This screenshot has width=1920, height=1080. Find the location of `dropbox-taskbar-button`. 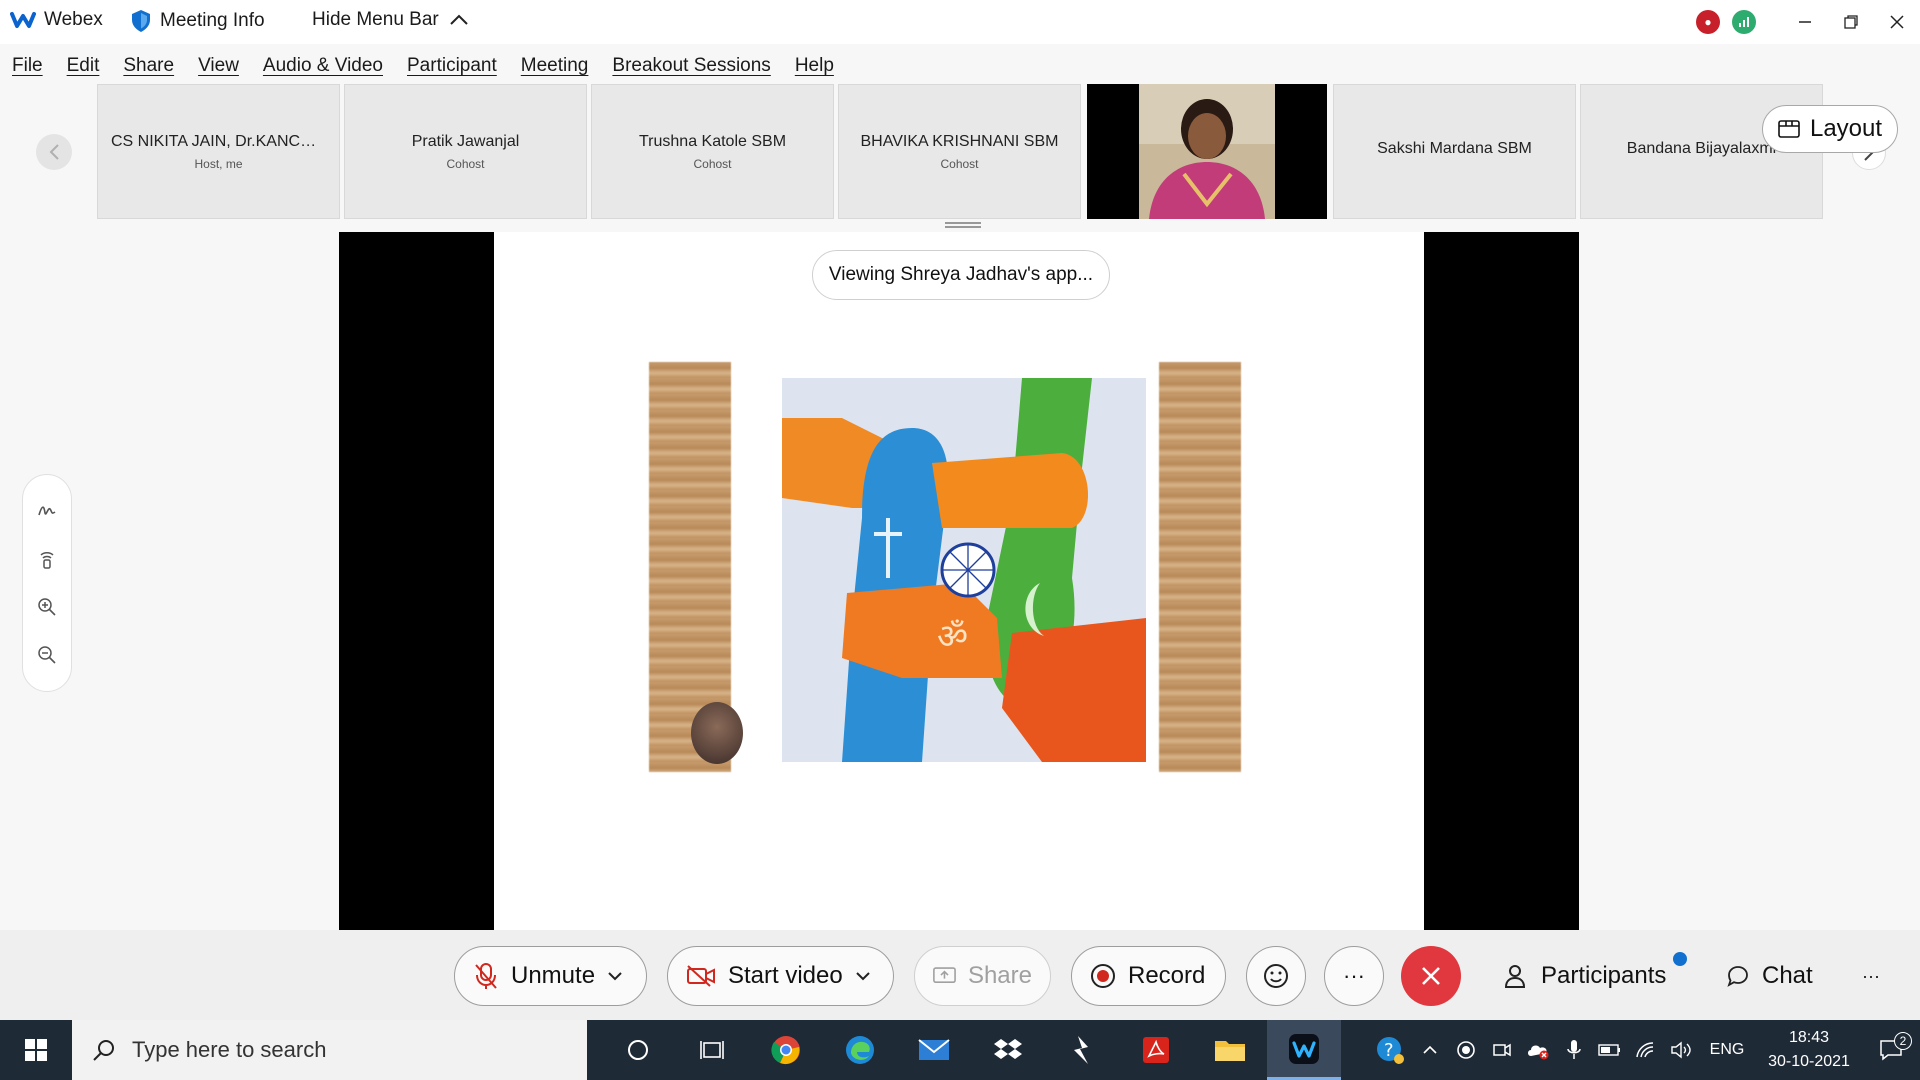

dropbox-taskbar-button is located at coordinates (1008, 1050).